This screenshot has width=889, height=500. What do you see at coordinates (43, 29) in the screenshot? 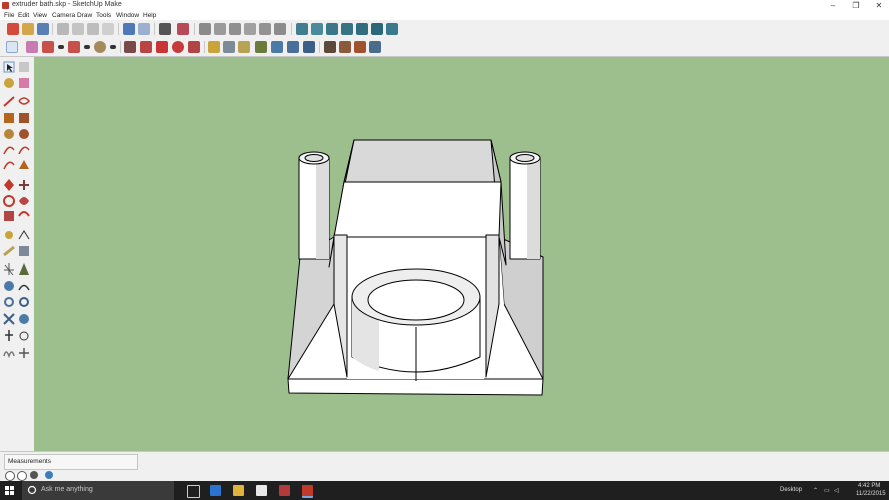
I see `save-icon` at bounding box center [43, 29].